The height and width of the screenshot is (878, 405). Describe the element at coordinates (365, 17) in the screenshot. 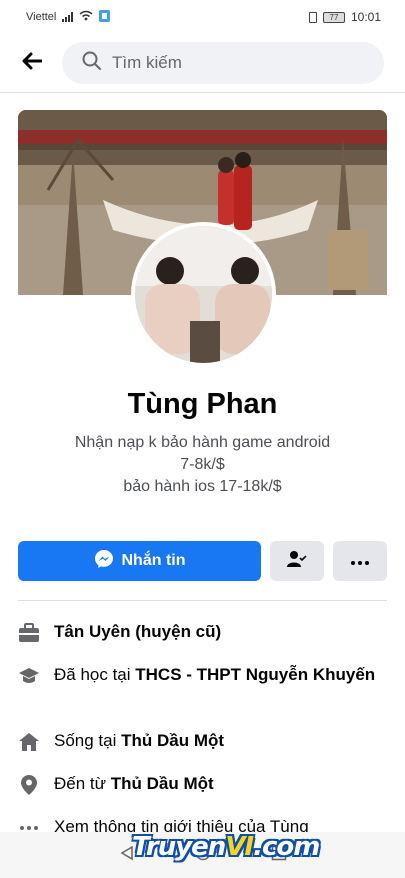

I see `clock: 10:01` at that location.